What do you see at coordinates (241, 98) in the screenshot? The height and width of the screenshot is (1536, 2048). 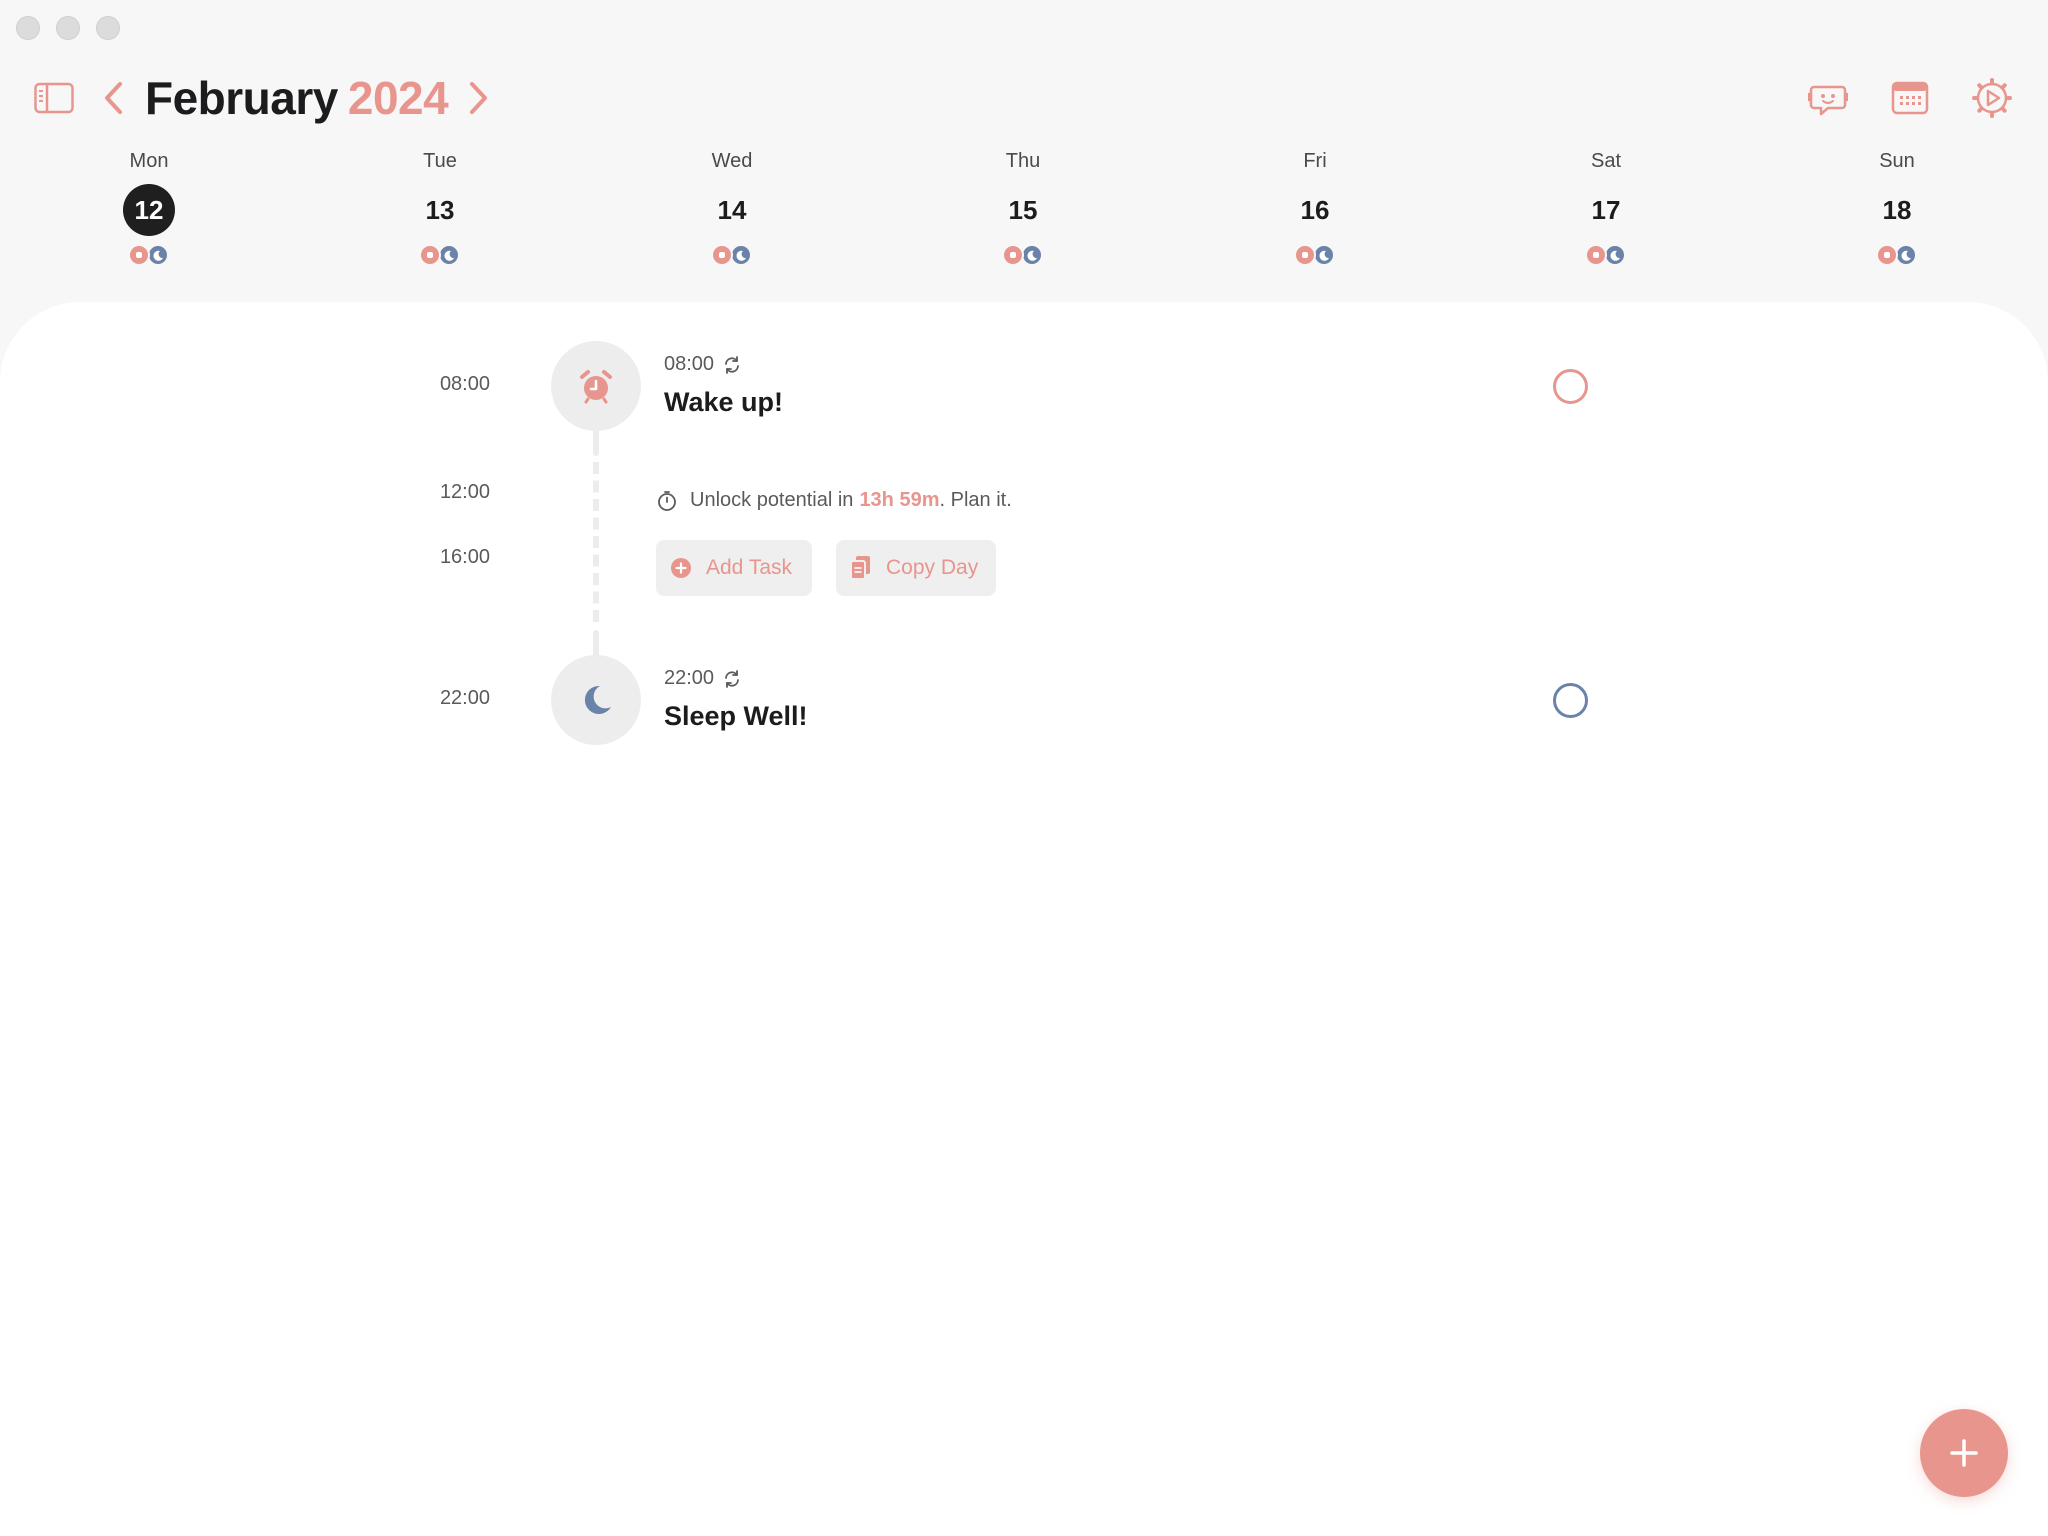 I see `month-label: February` at bounding box center [241, 98].